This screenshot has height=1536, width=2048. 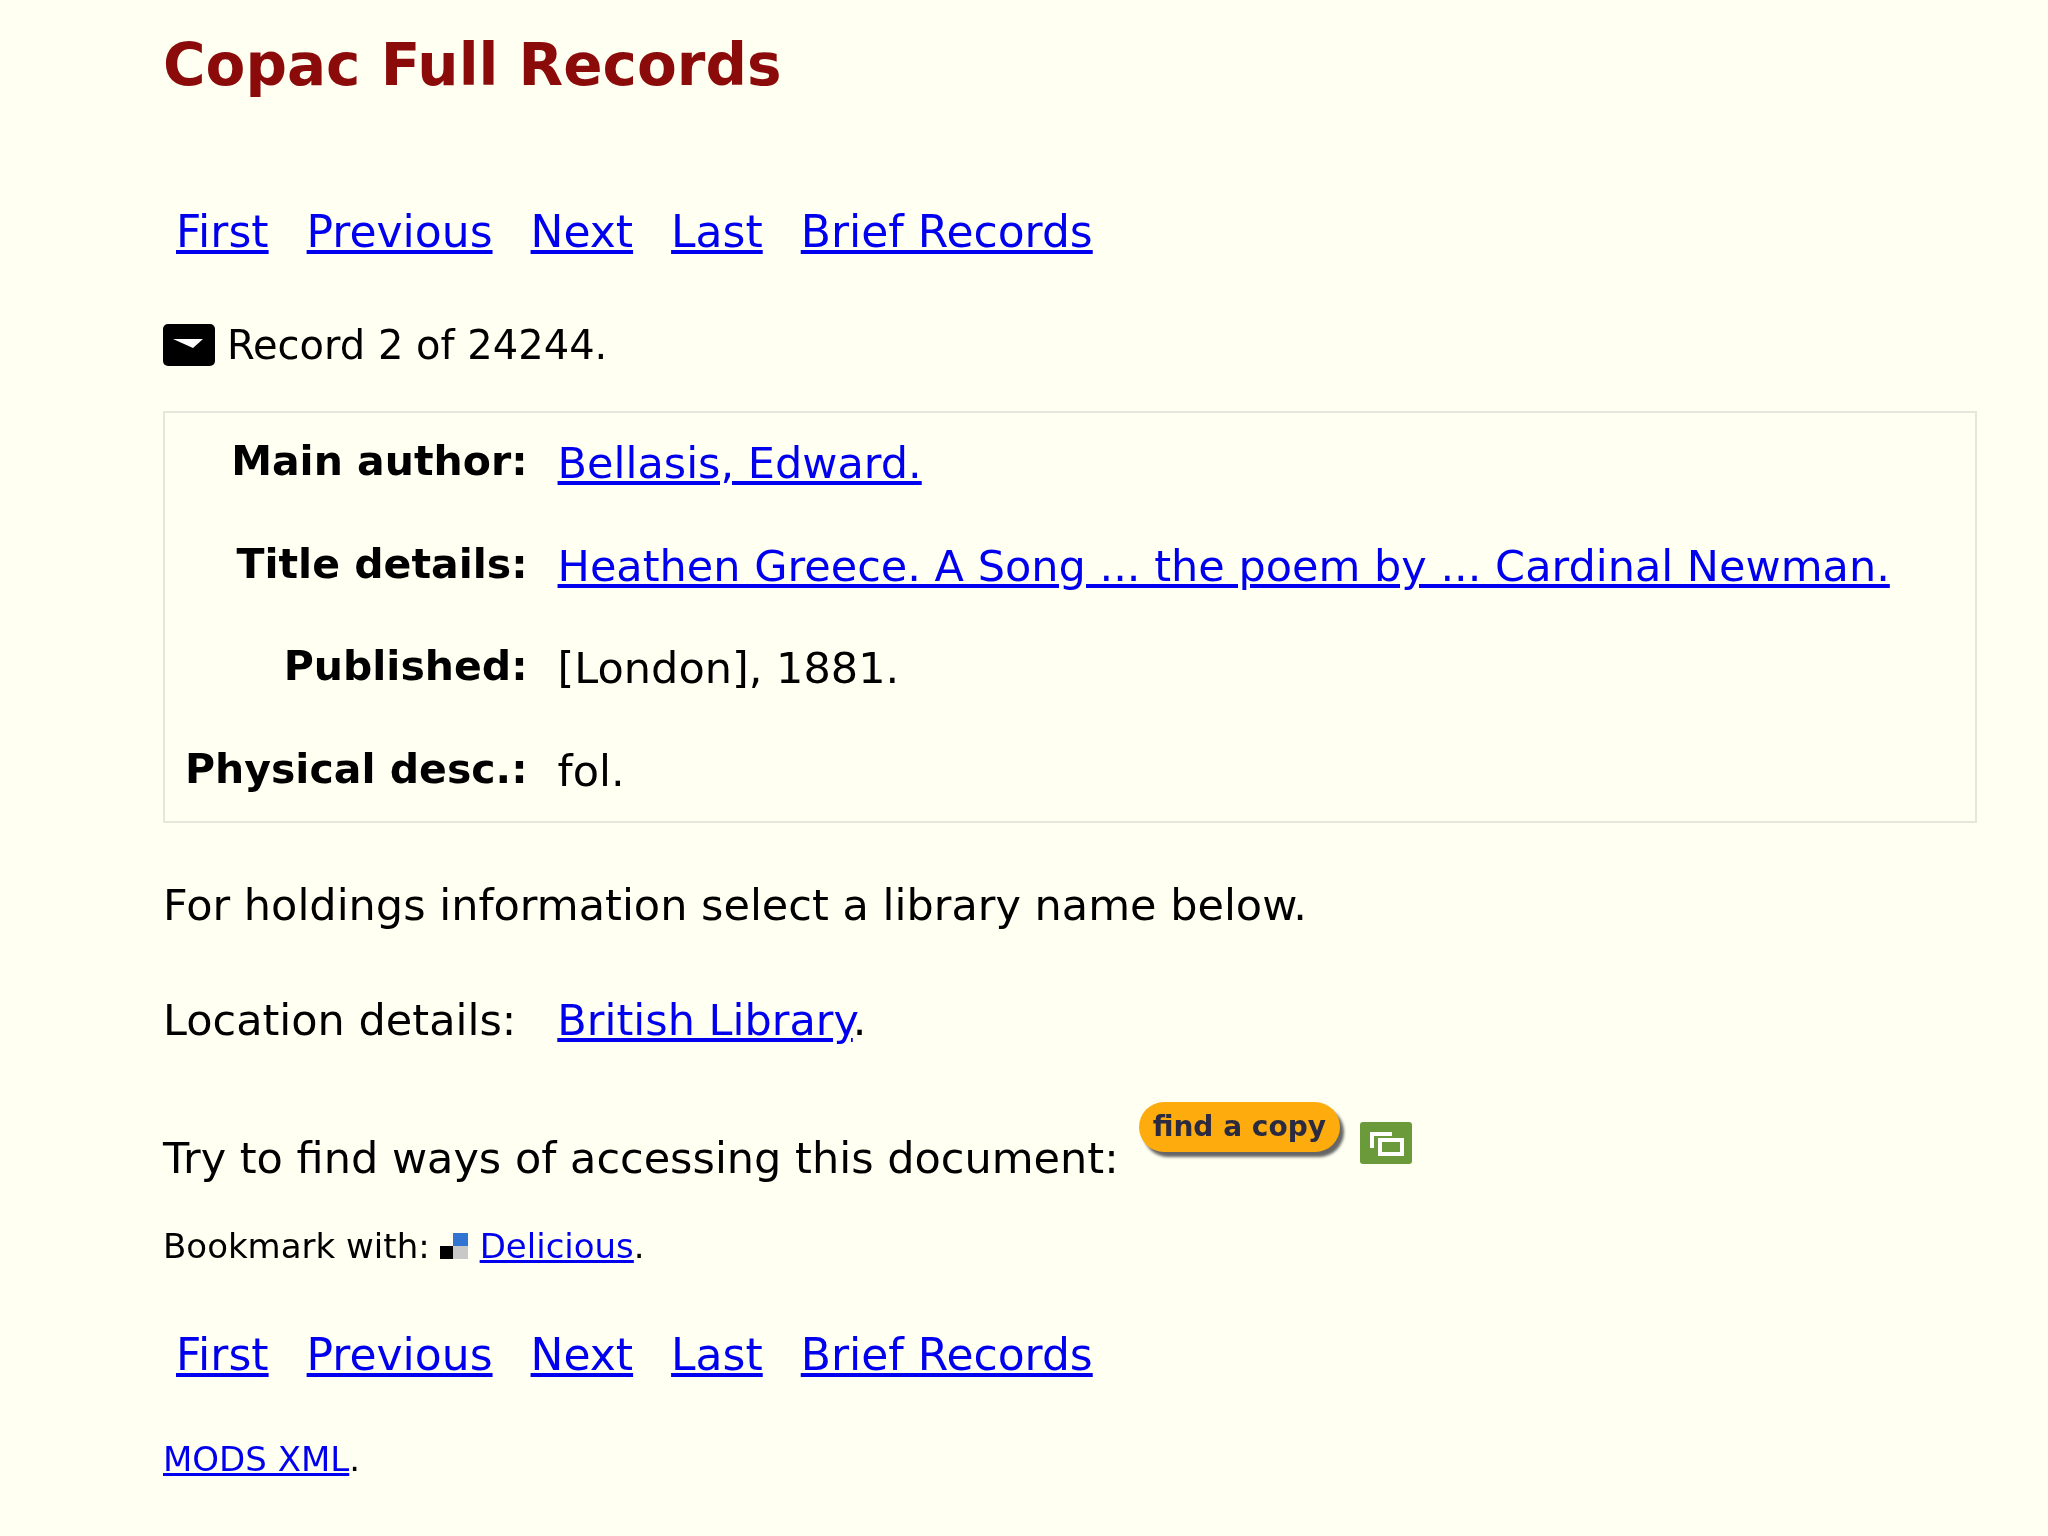 I want to click on find-copy-button: find a copy, so click(x=1239, y=1127).